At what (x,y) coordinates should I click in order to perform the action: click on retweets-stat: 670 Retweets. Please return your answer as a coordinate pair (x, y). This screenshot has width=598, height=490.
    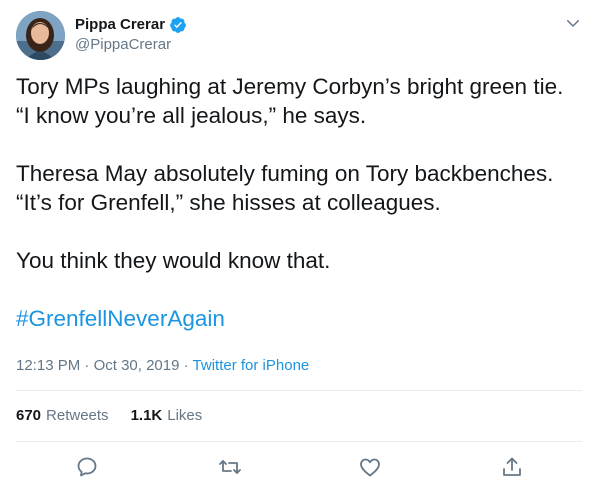
    Looking at the image, I should click on (62, 416).